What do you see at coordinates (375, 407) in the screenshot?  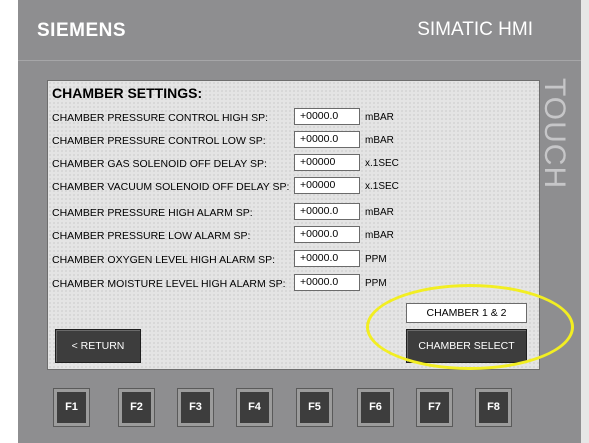 I see `function-key-f6: F6` at bounding box center [375, 407].